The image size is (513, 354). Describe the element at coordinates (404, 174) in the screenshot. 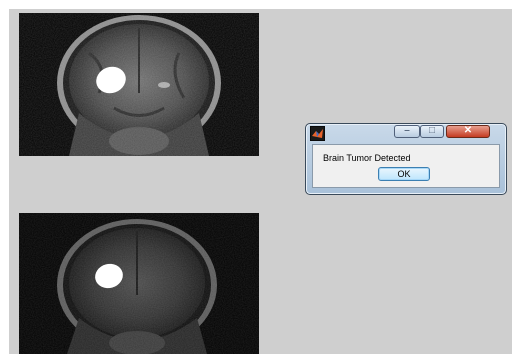

I see `ok-button: OK` at that location.